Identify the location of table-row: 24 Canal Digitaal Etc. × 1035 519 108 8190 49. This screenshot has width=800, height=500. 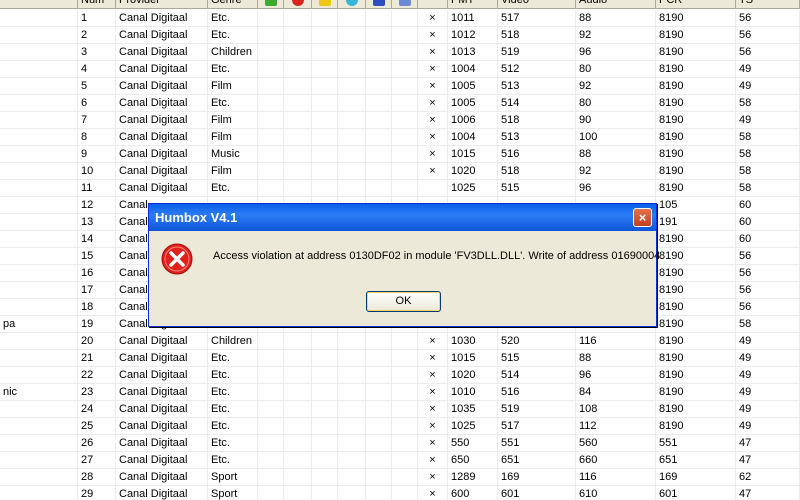
(400, 409).